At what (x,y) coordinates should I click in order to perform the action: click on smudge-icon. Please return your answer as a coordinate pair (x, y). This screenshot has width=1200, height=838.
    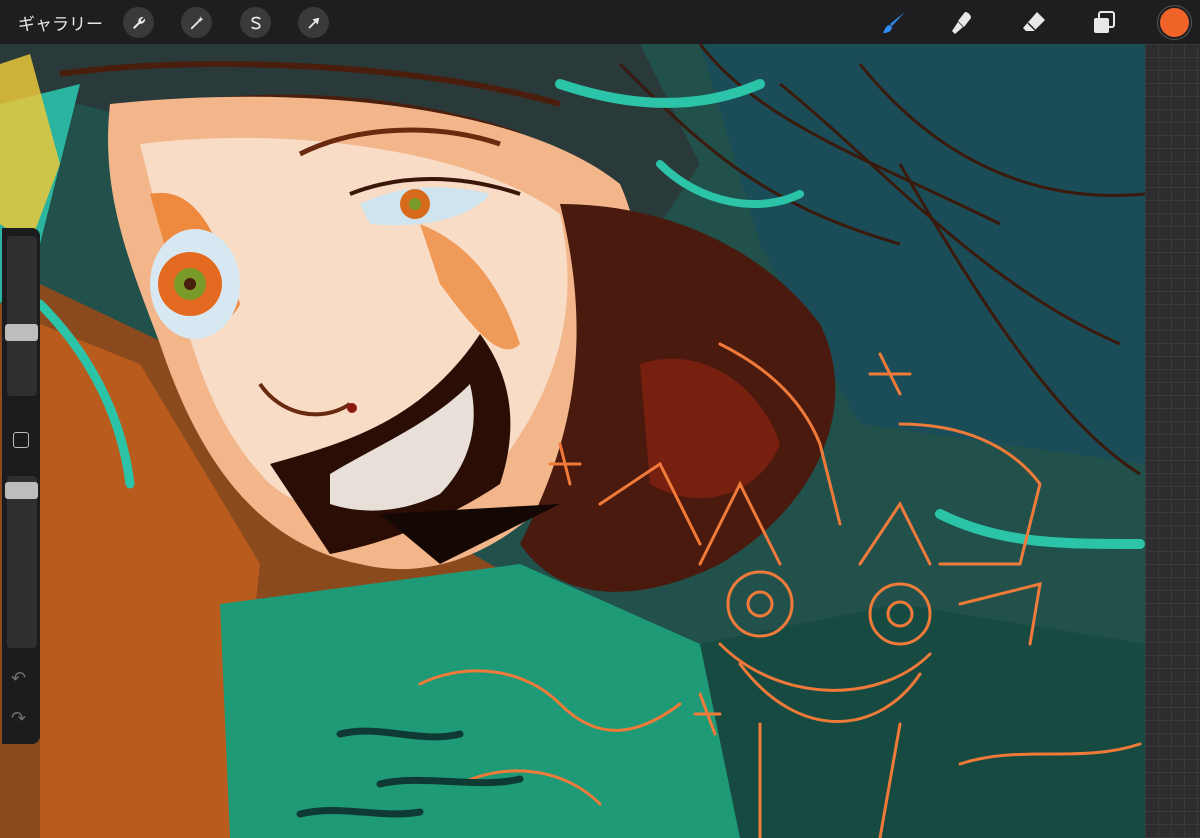
    Looking at the image, I should click on (961, 23).